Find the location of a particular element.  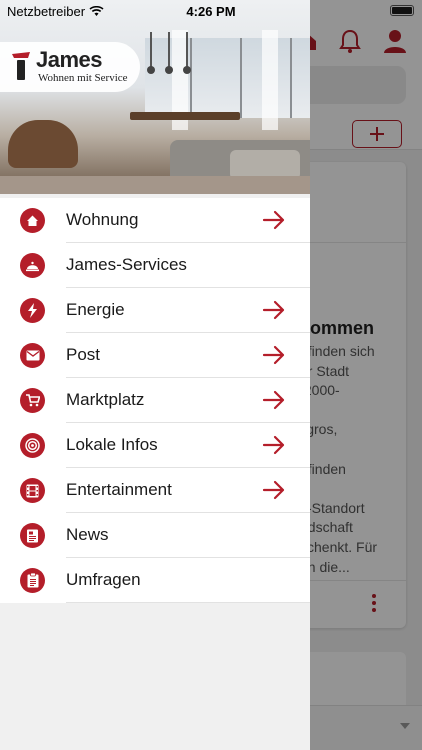

shopping-cart-icon is located at coordinates (32, 400).